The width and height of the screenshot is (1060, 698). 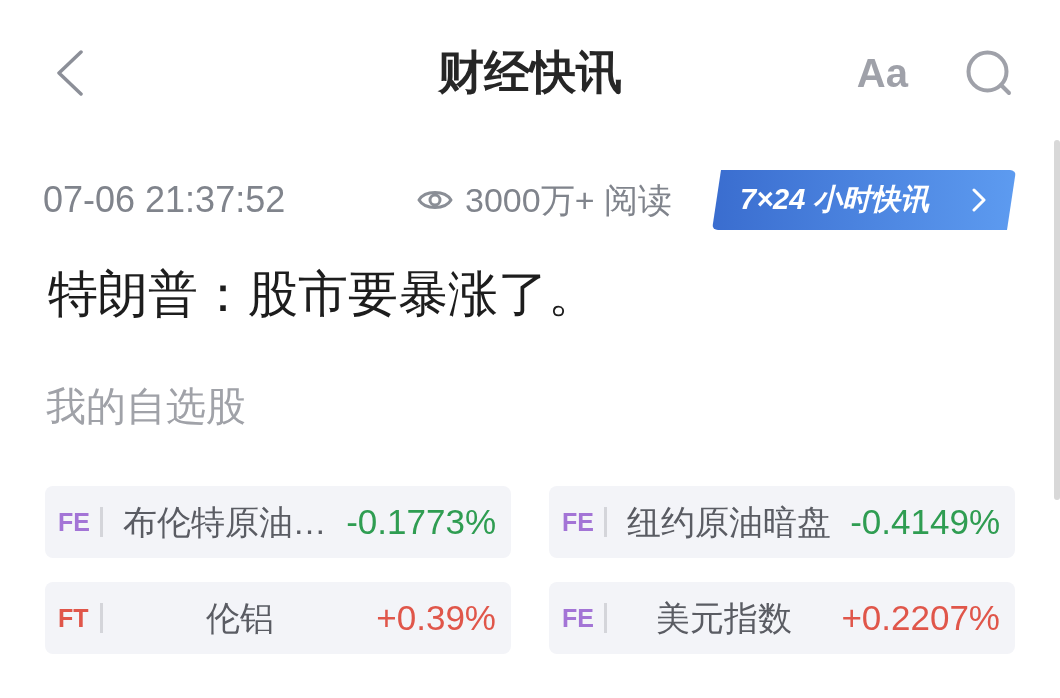 I want to click on search-button, so click(x=989, y=73).